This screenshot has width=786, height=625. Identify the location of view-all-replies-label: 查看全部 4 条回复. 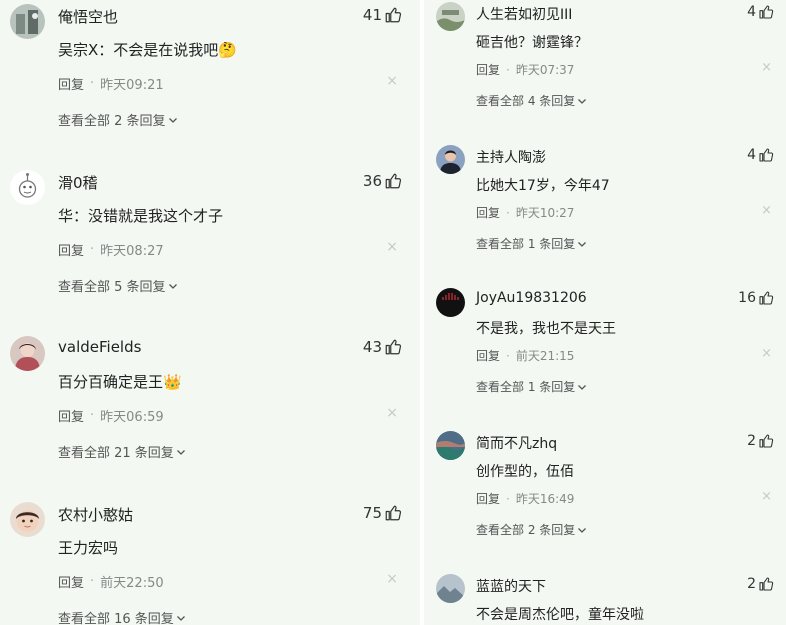
(526, 101).